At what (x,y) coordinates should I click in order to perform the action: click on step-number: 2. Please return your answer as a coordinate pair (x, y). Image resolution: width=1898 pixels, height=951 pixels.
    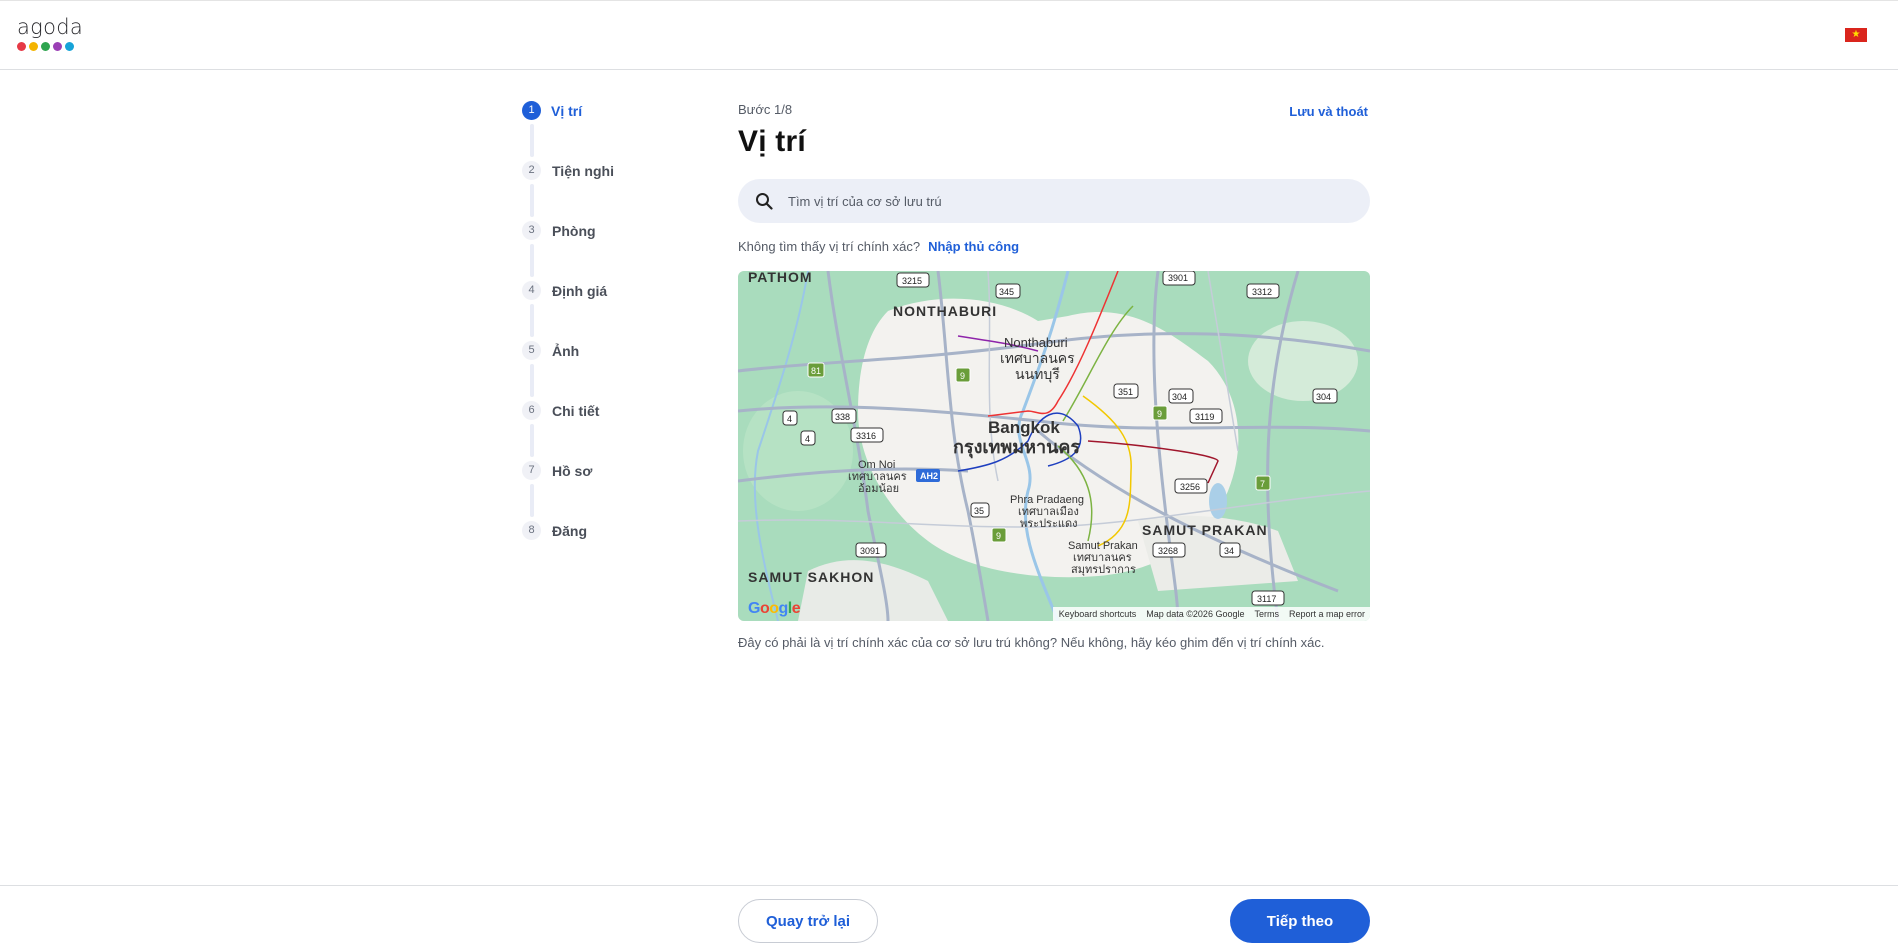
    Looking at the image, I should click on (531, 170).